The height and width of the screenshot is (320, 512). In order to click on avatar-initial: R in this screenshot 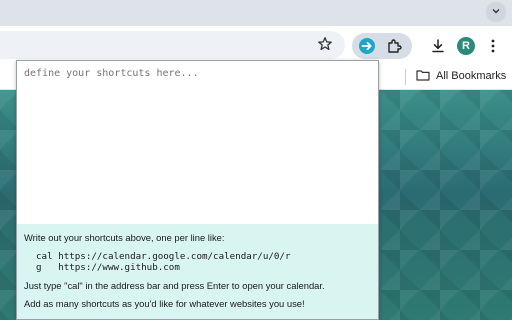, I will do `click(466, 46)`.